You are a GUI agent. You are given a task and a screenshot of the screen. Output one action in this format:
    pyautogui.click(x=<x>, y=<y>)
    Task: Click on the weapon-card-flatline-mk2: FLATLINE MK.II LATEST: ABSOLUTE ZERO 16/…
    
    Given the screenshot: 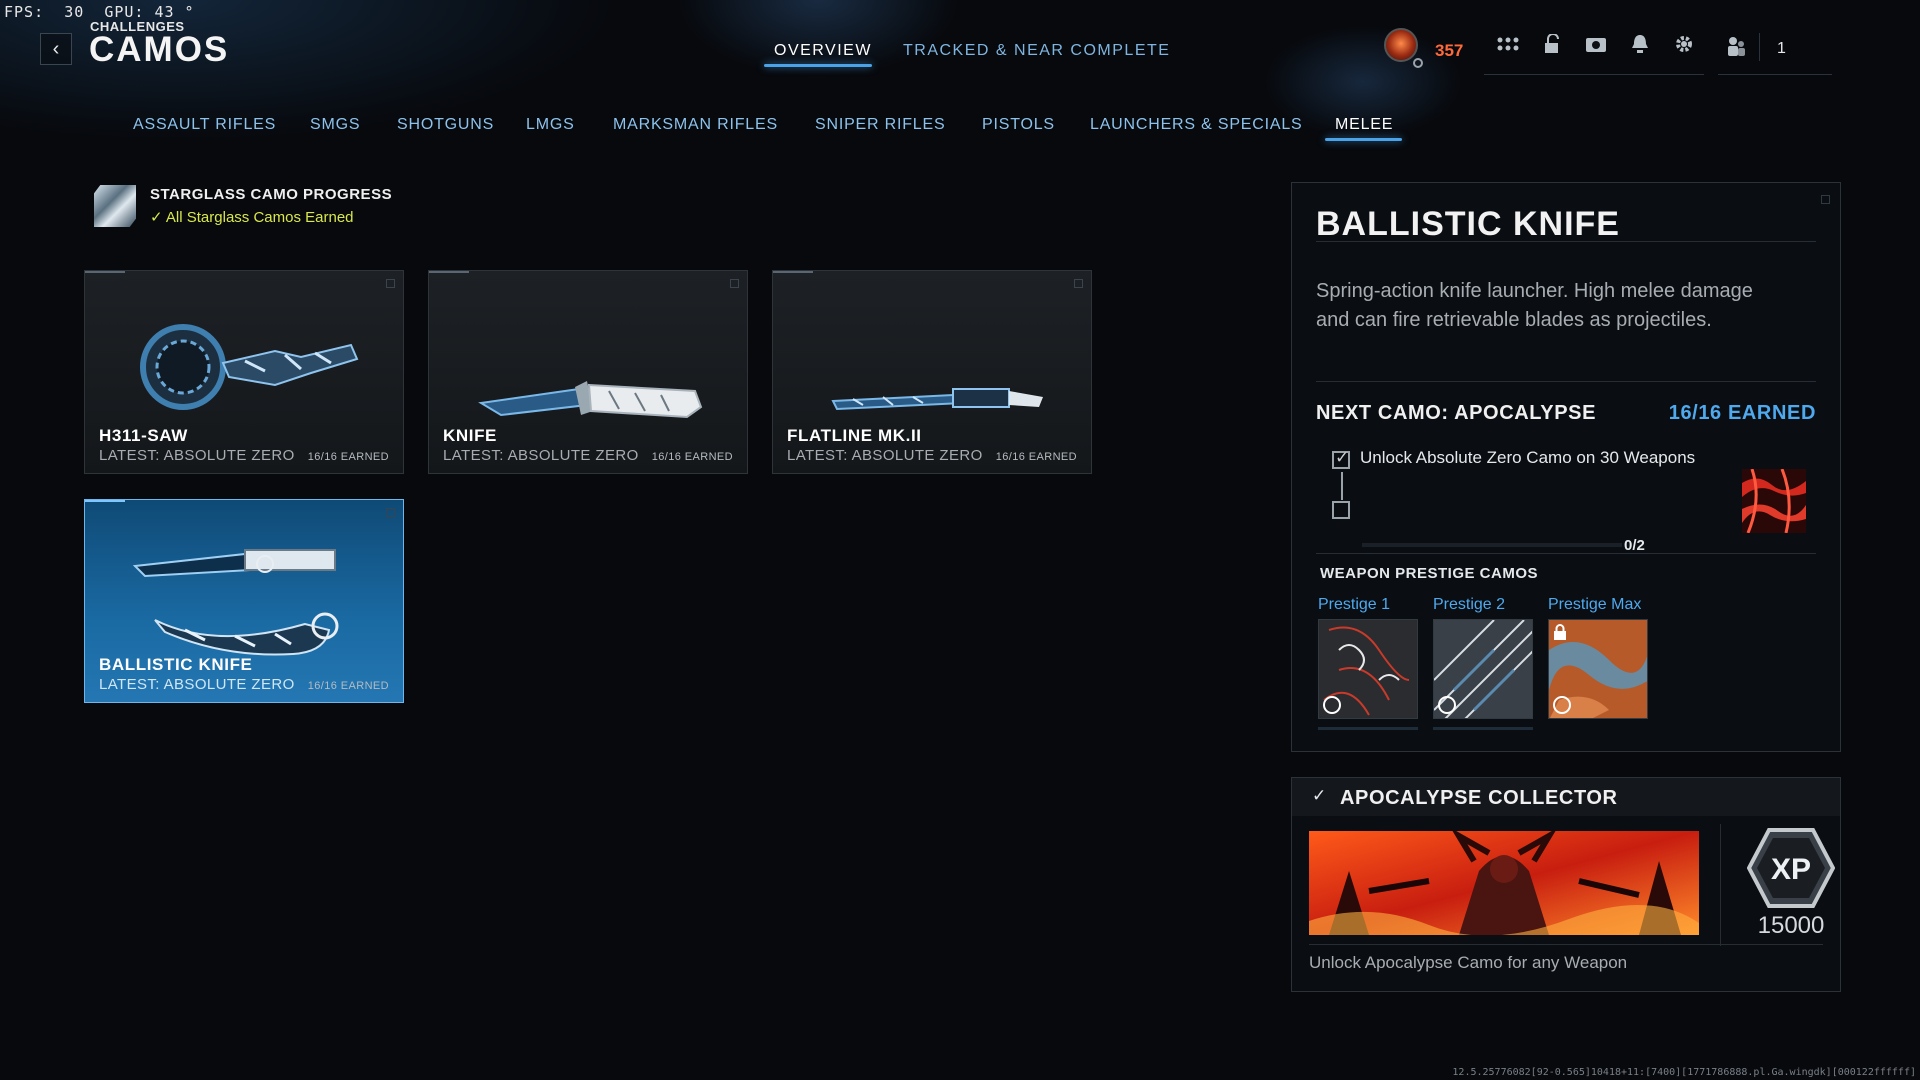 What is the action you would take?
    pyautogui.click(x=932, y=372)
    